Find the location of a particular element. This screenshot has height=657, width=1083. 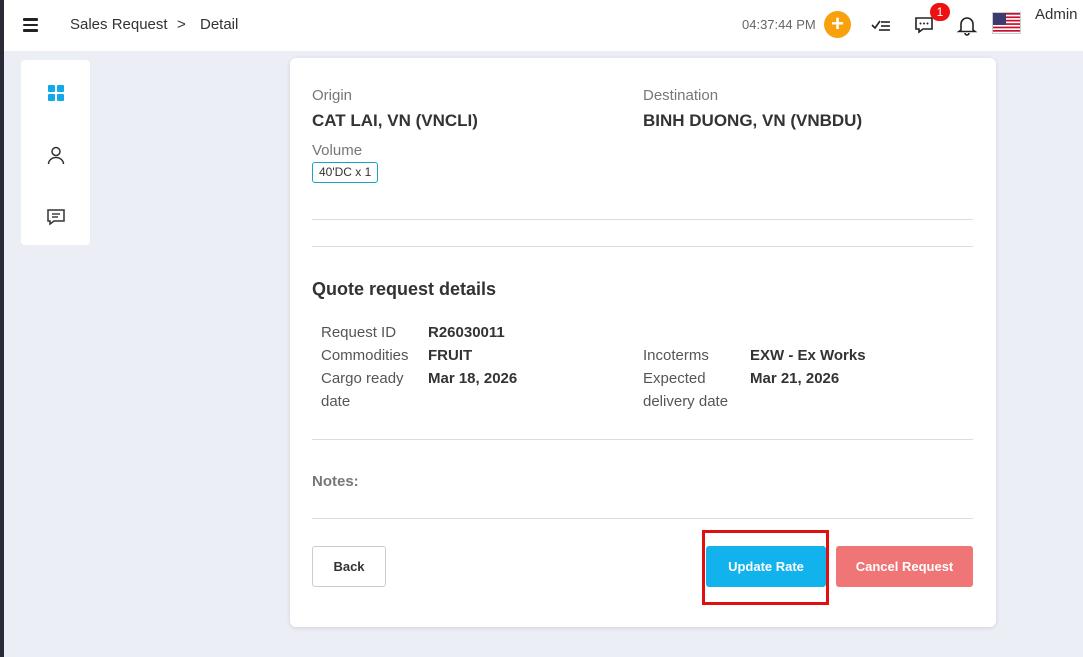

user-name: Admin is located at coordinates (1056, 14).